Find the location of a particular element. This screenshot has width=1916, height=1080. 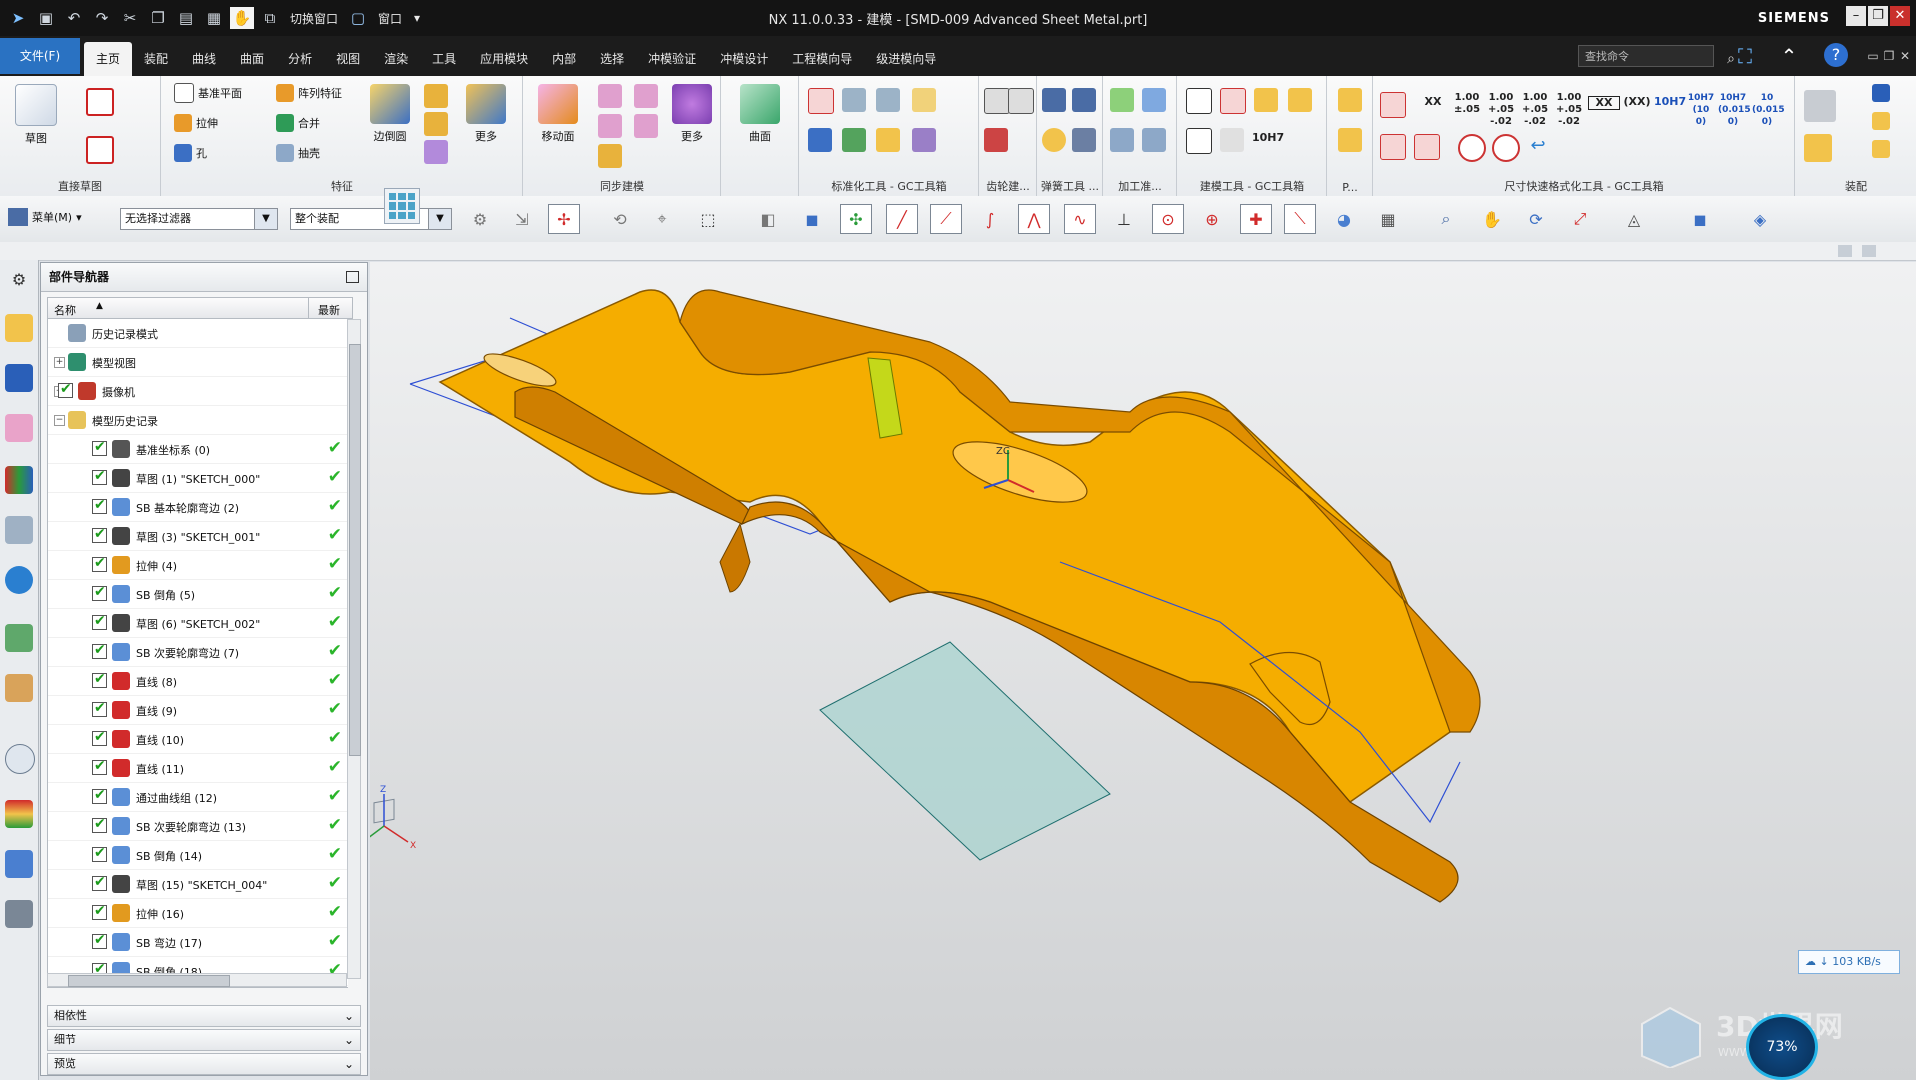

name-column-header: 名称 is located at coordinates (65, 310).